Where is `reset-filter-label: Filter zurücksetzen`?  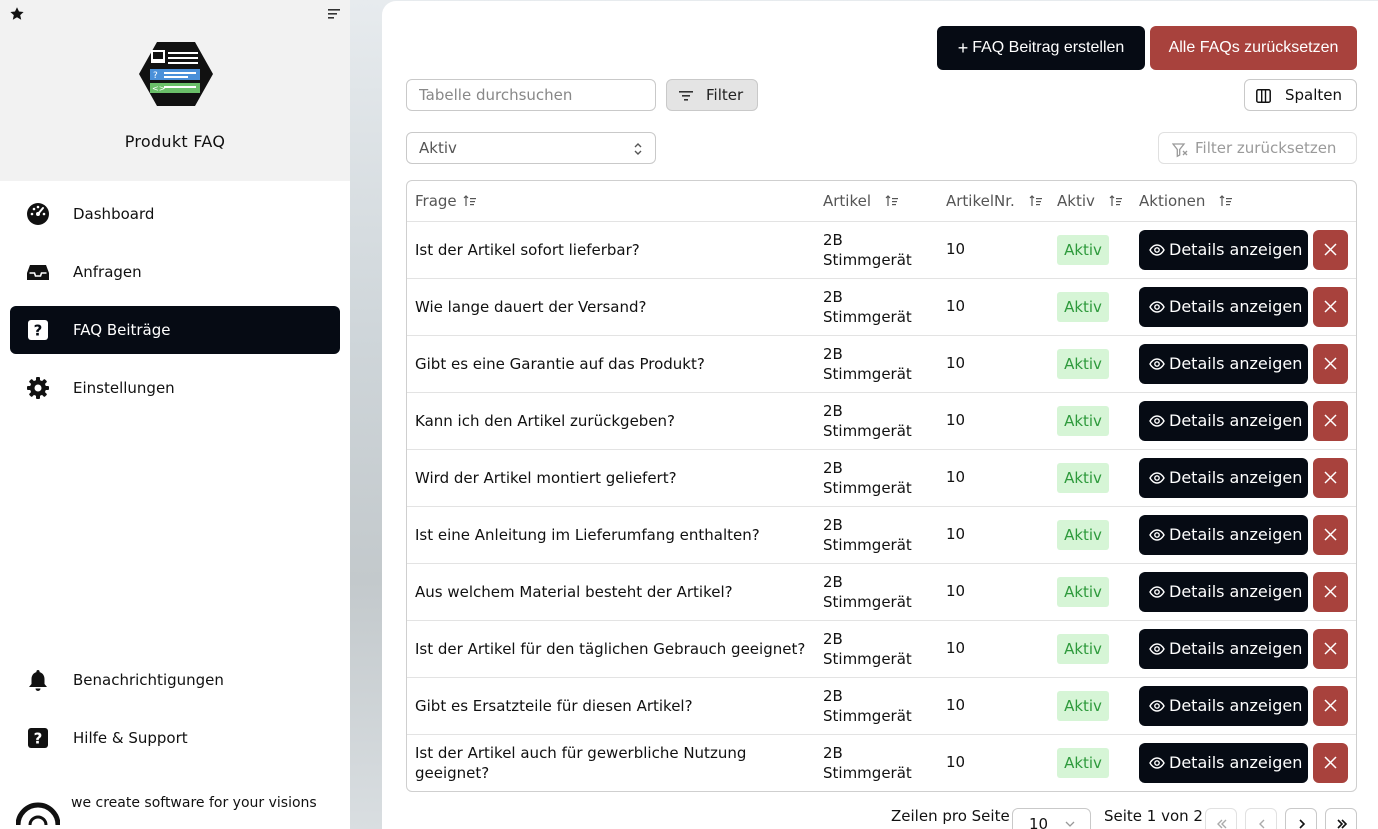
reset-filter-label: Filter zurücksetzen is located at coordinates (1266, 148).